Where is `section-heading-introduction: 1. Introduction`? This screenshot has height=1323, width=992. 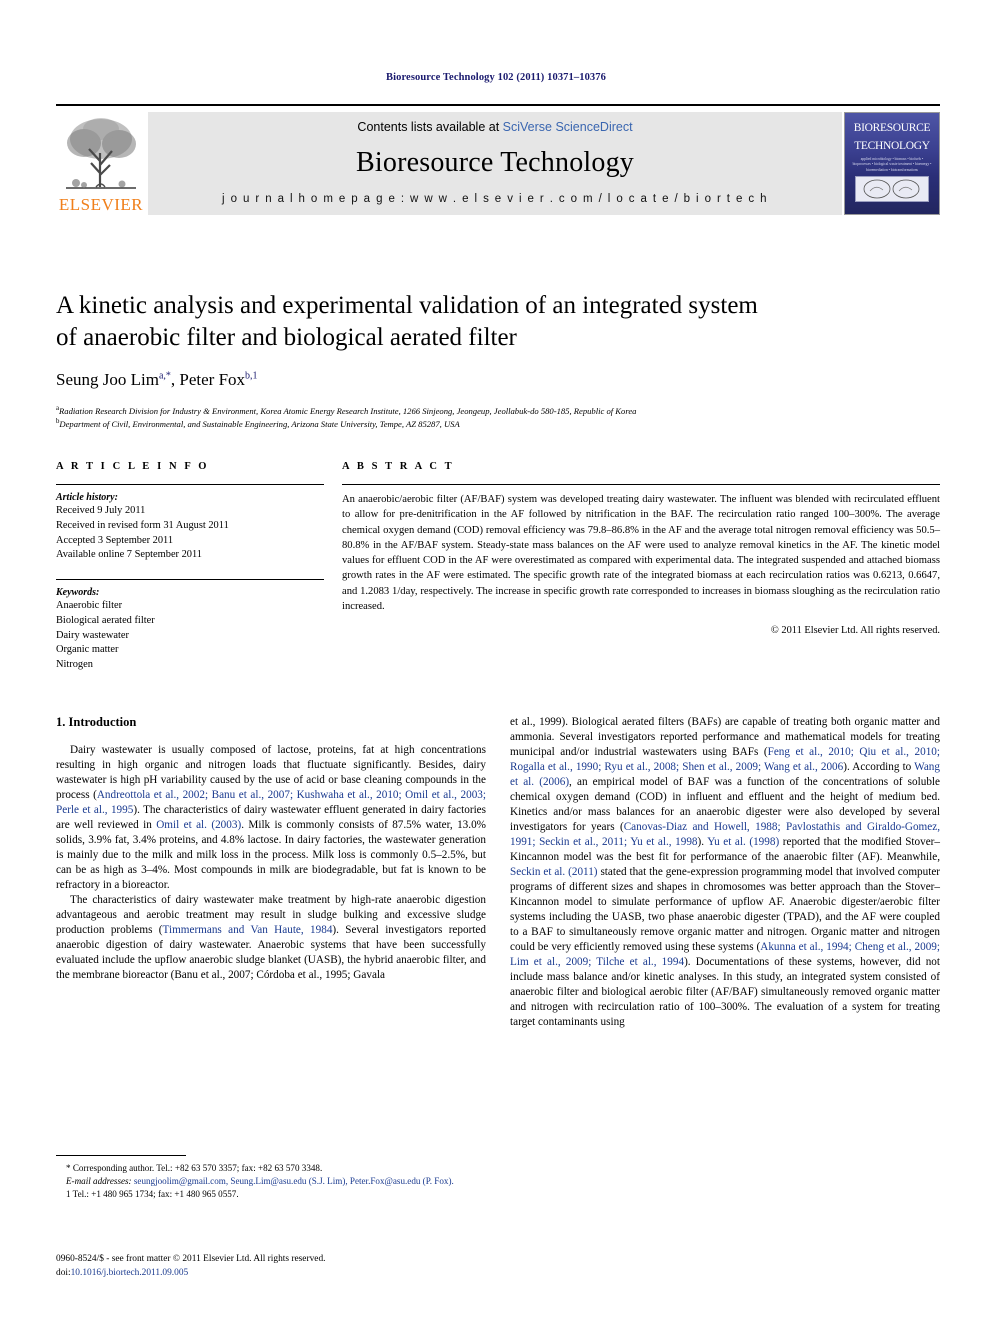 section-heading-introduction: 1. Introduction is located at coordinates (96, 722).